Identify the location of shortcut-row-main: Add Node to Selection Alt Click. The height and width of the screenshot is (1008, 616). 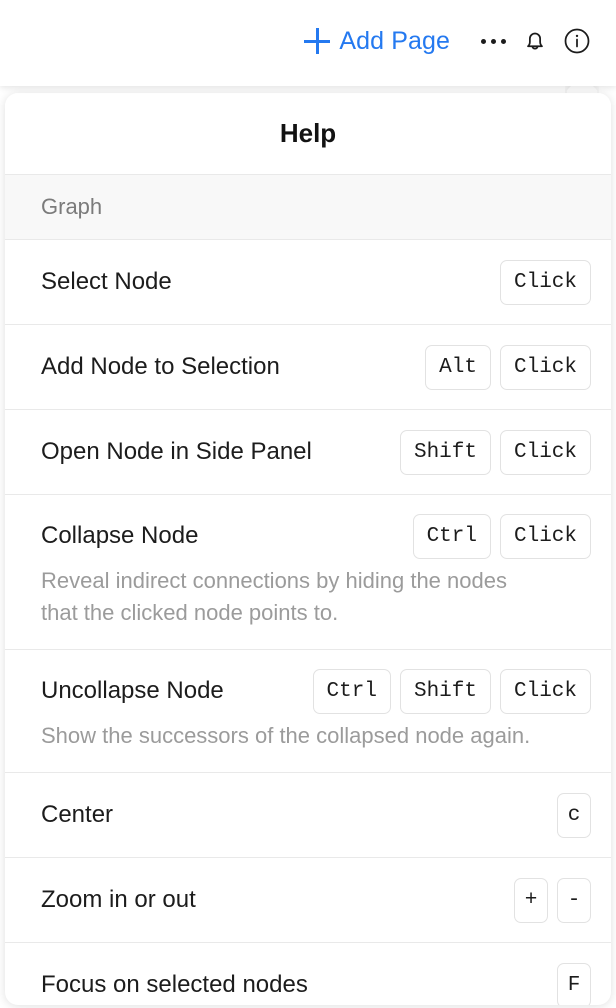
(326, 367).